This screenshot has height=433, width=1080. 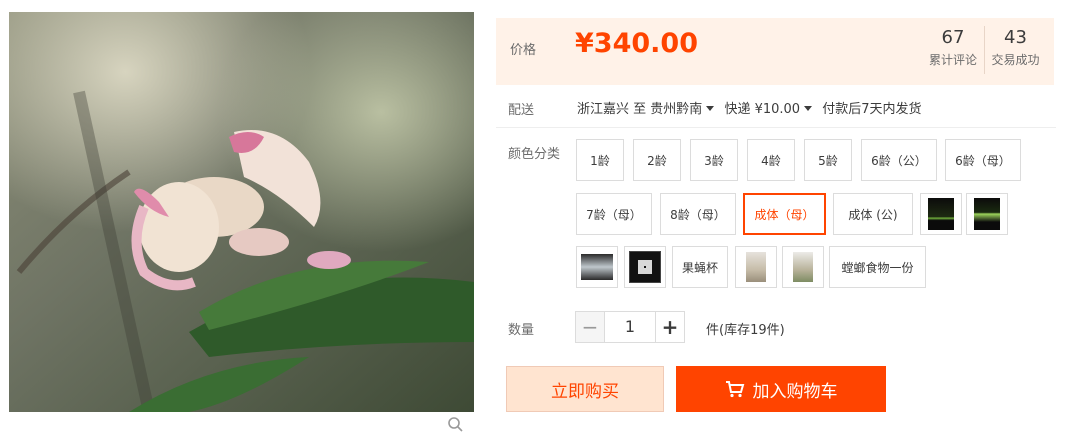 What do you see at coordinates (1015, 50) in the screenshot?
I see `transaction-count-stat: 43 交易成功` at bounding box center [1015, 50].